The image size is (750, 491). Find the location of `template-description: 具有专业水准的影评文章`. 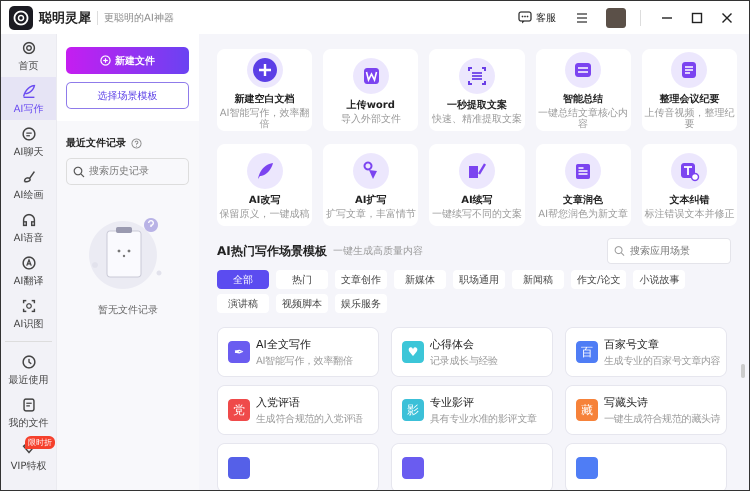

template-description: 具有专业水准的影评文章 is located at coordinates (483, 419).